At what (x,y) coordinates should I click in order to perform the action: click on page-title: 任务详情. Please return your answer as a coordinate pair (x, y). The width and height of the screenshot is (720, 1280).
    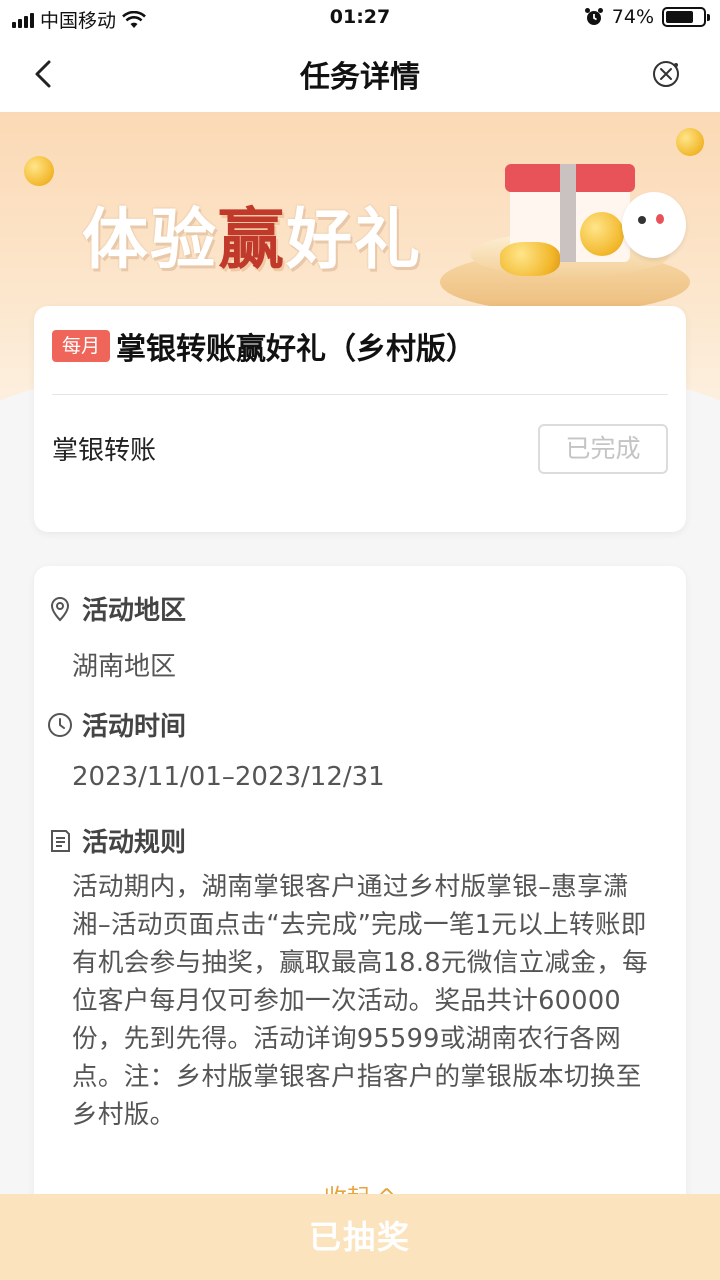
    Looking at the image, I should click on (360, 77).